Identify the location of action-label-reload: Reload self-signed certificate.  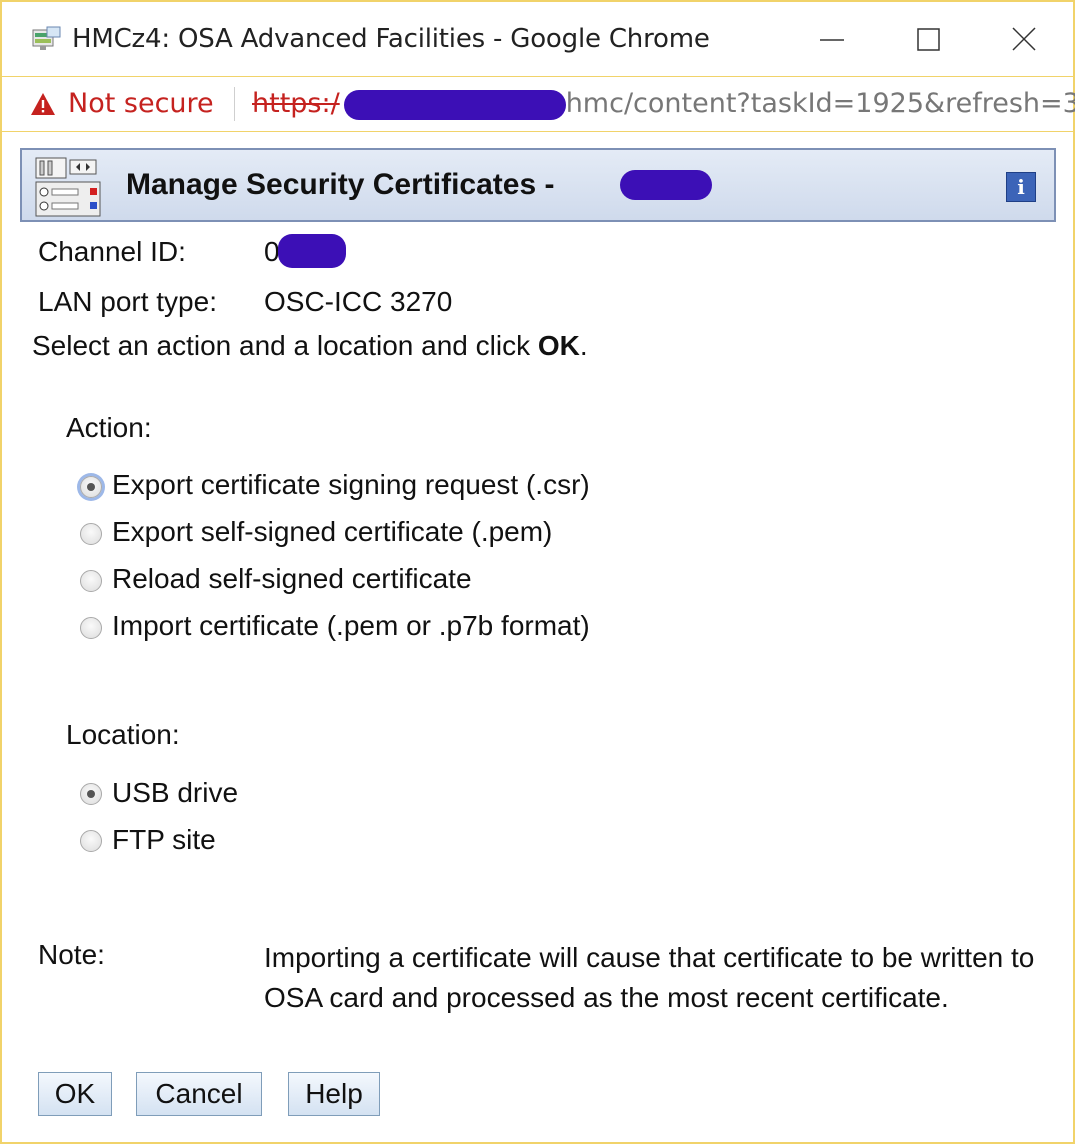
(292, 579).